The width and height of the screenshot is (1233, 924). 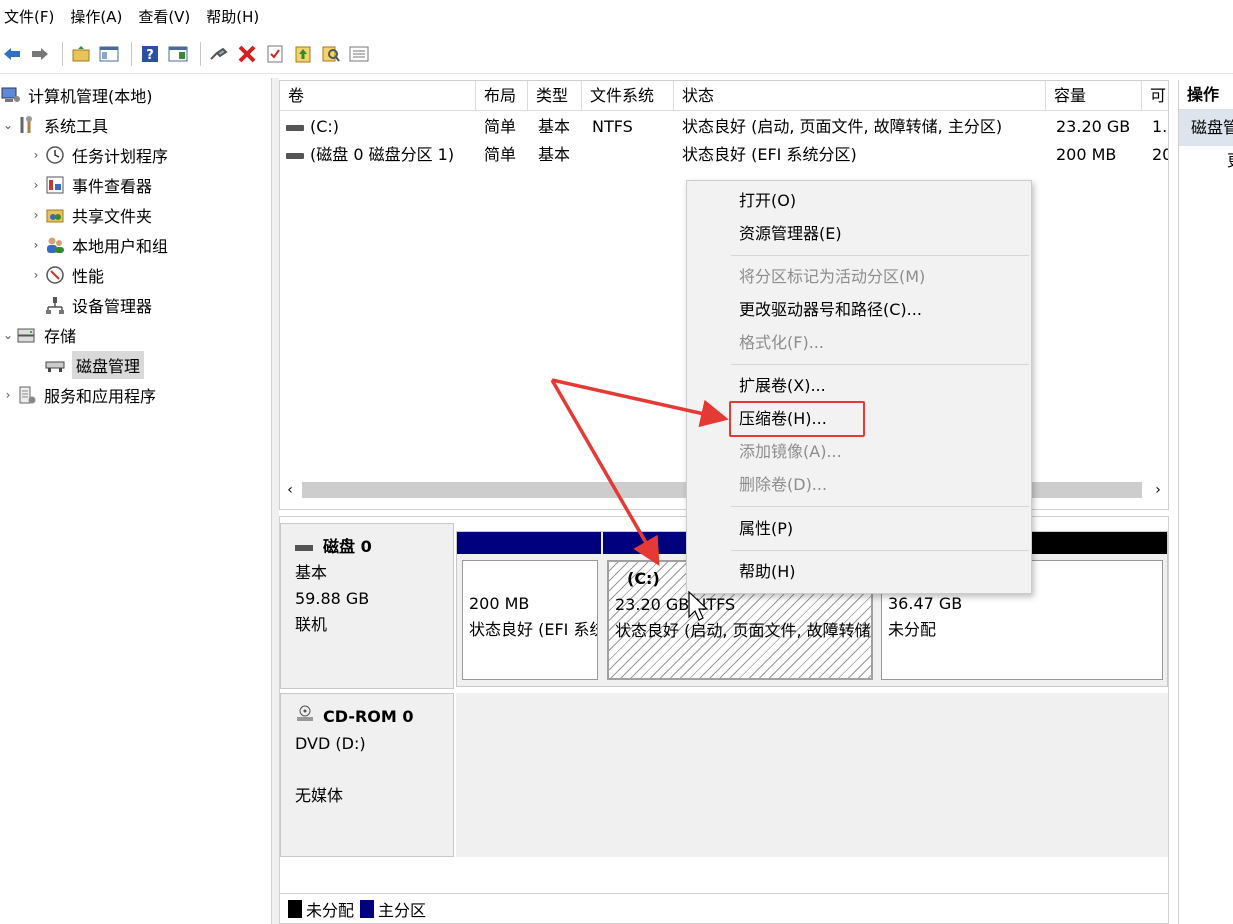 What do you see at coordinates (94, 365) in the screenshot?
I see `tree-item-disk-management: 磁盘管理` at bounding box center [94, 365].